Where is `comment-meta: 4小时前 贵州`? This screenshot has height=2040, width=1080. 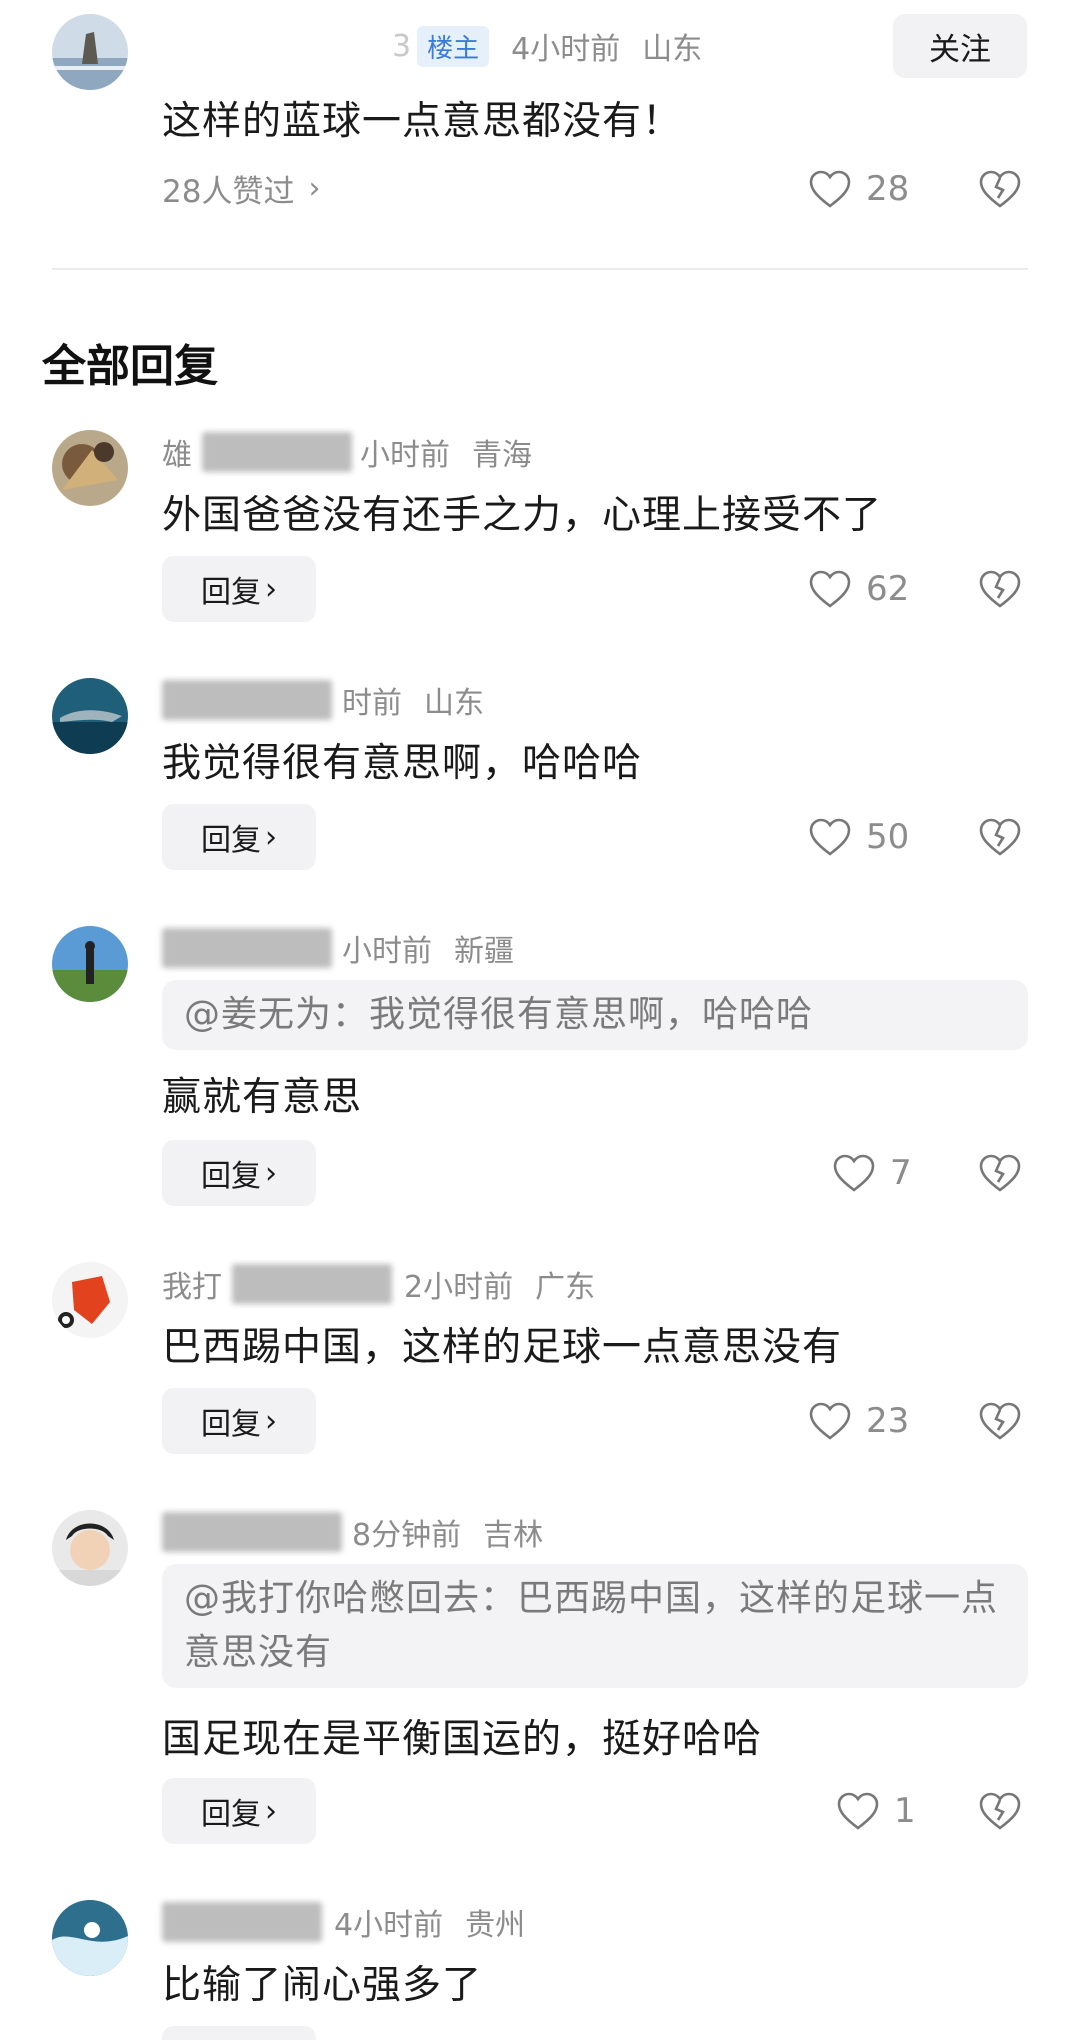
comment-meta: 4小时前 贵州 is located at coordinates (343, 1922).